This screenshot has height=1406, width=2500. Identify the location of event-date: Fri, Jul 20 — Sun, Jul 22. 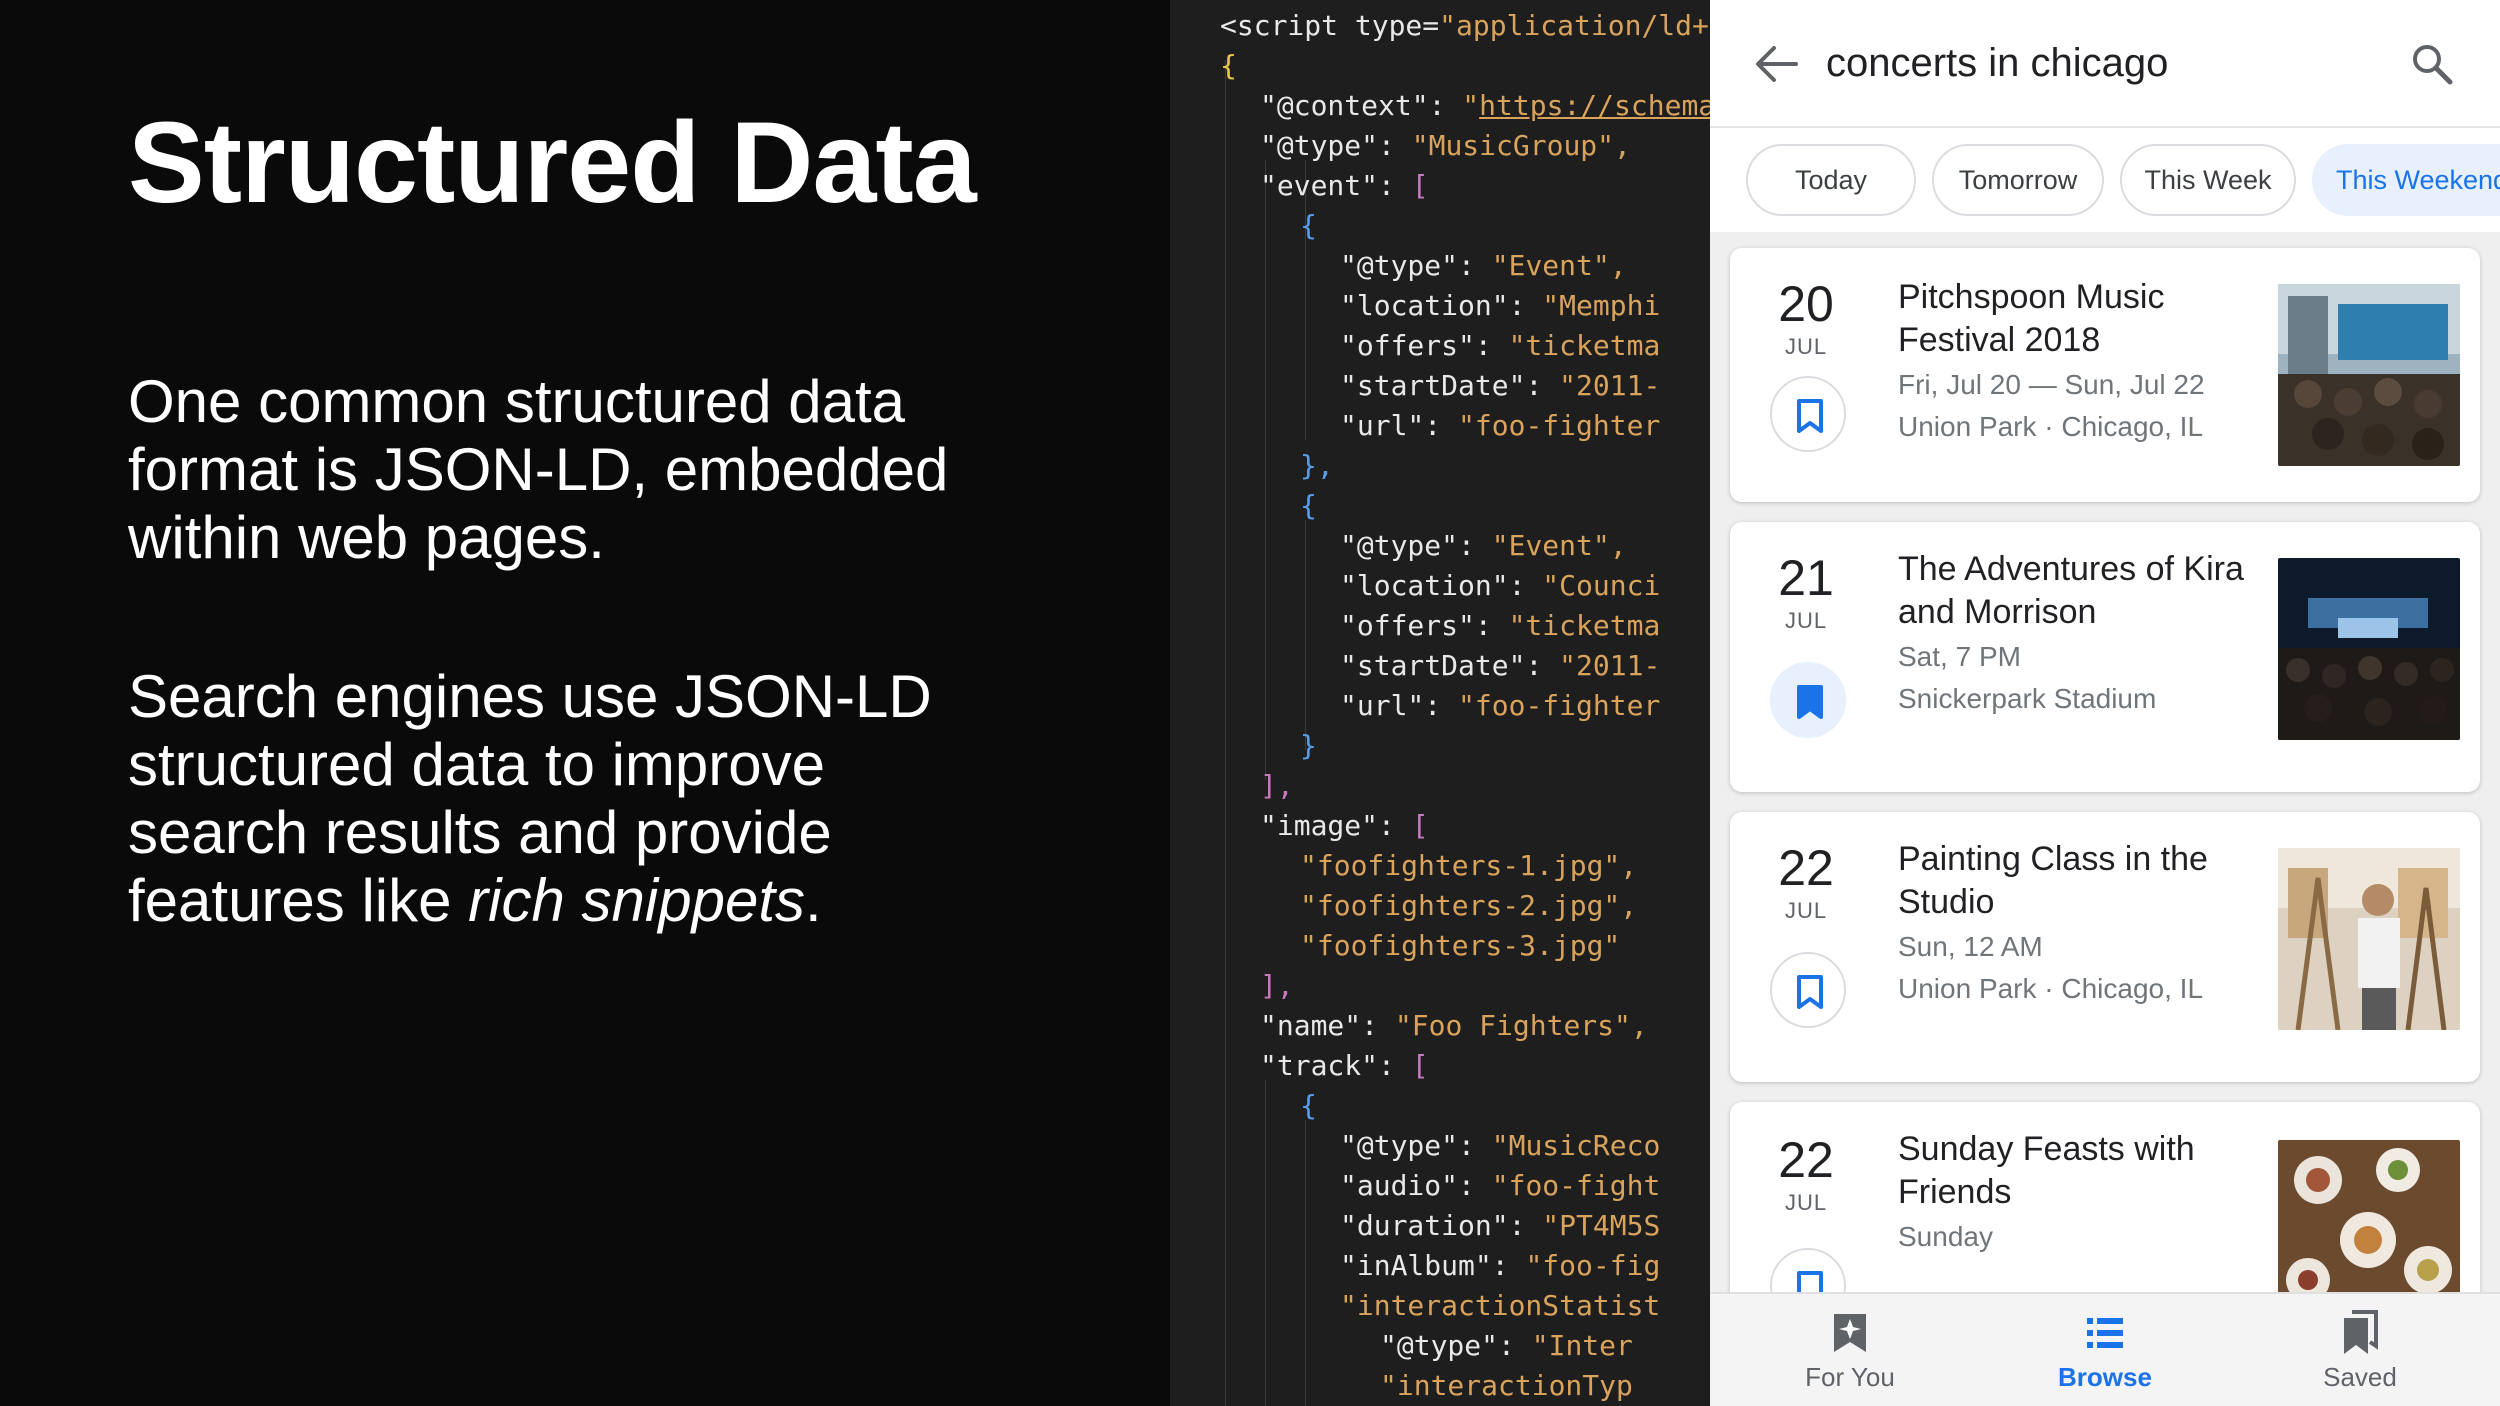
(2051, 384).